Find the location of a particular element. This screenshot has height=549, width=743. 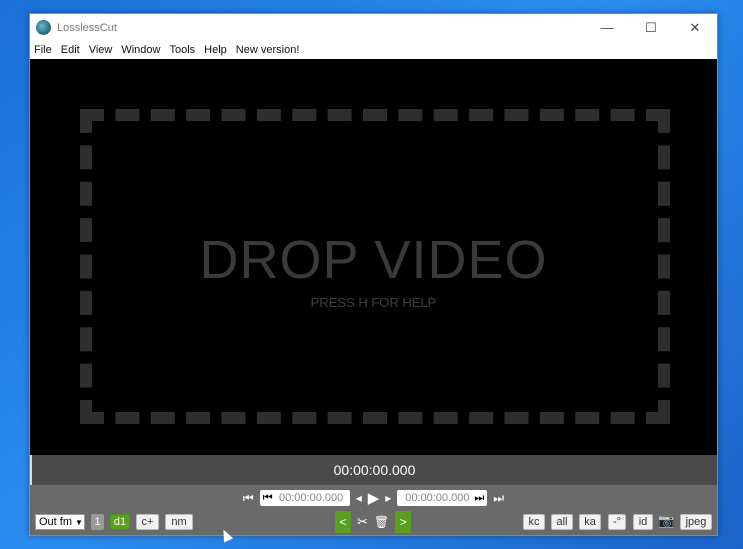

drop-video-title: DROP VIDEO is located at coordinates (373, 260).